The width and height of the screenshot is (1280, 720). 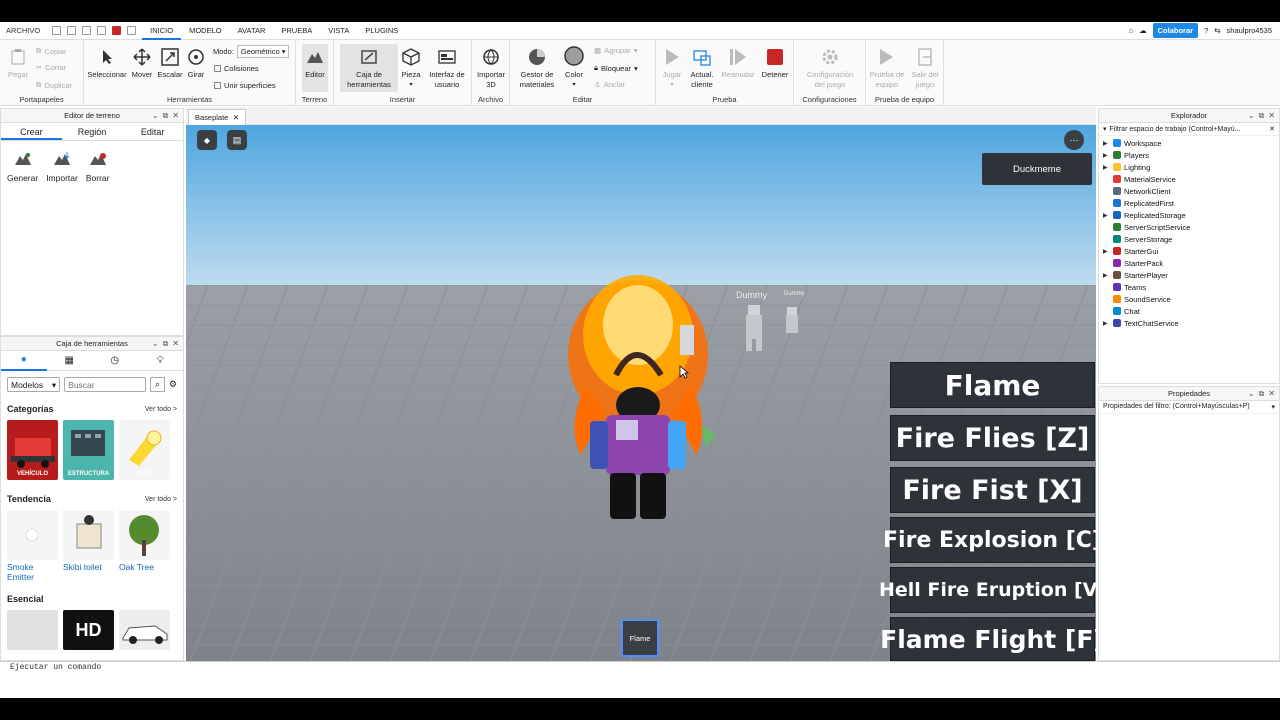 I want to click on explorer-item: ▶ StarterPlayer, so click(x=1189, y=275).